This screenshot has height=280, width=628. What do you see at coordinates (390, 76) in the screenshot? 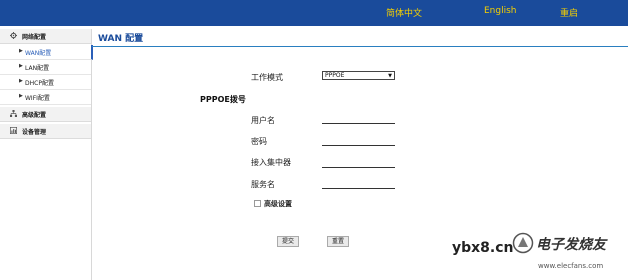
I see `chevron-down-icon: ▼` at bounding box center [390, 76].